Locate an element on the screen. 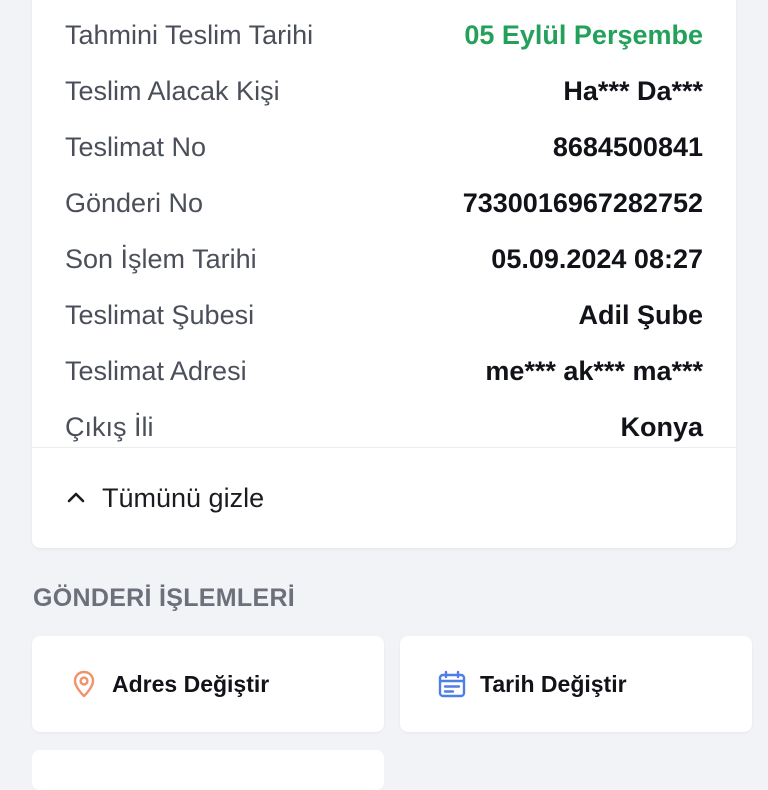 This screenshot has height=790, width=768. hide-all-toggle: Tümünü gizle is located at coordinates (164, 498).